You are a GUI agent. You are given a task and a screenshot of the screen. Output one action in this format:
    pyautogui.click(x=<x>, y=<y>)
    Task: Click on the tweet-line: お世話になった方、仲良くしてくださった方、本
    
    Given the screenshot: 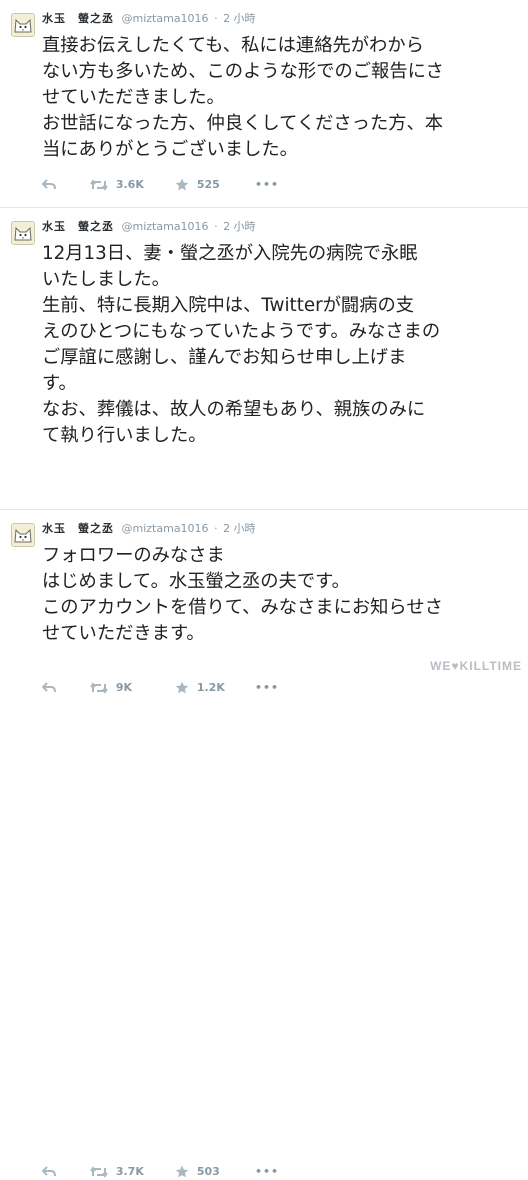 What is the action you would take?
    pyautogui.click(x=243, y=123)
    